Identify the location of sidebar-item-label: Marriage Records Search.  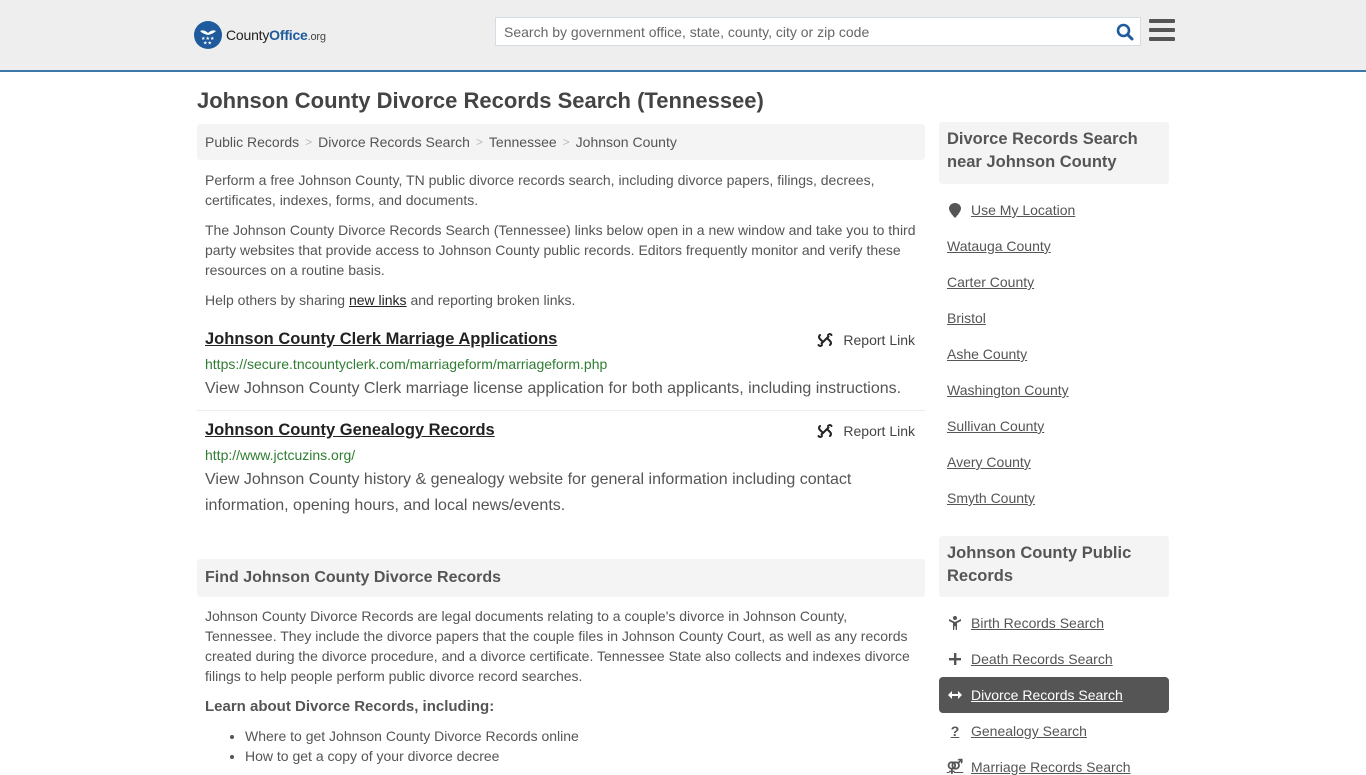
(1051, 766).